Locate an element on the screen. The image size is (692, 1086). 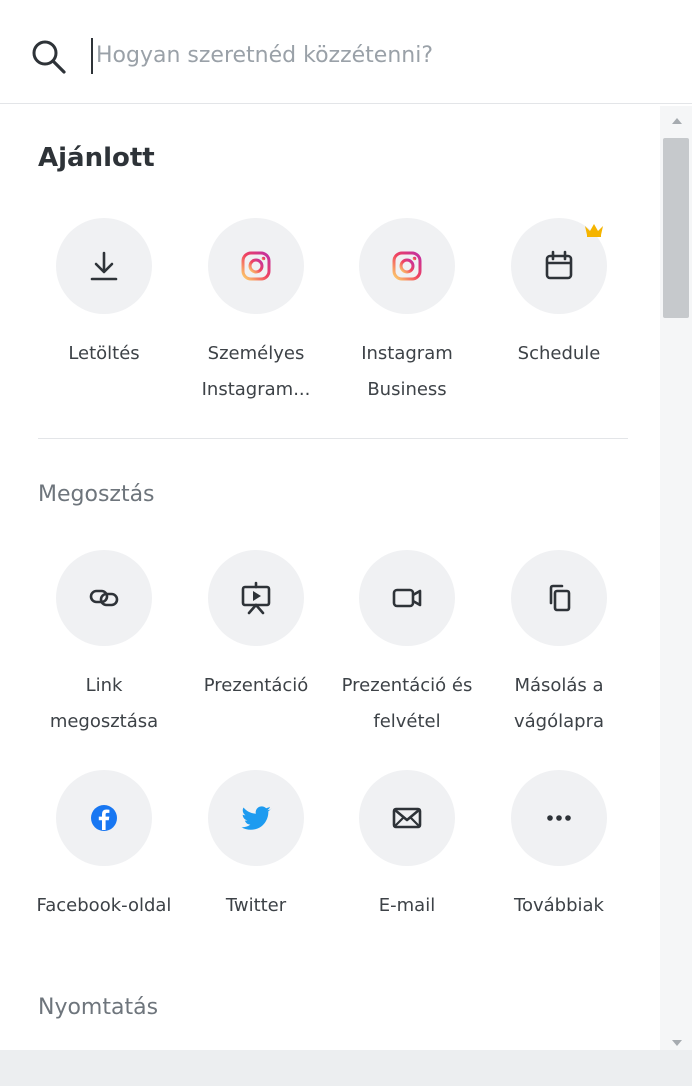
twitter-icon is located at coordinates (256, 818).